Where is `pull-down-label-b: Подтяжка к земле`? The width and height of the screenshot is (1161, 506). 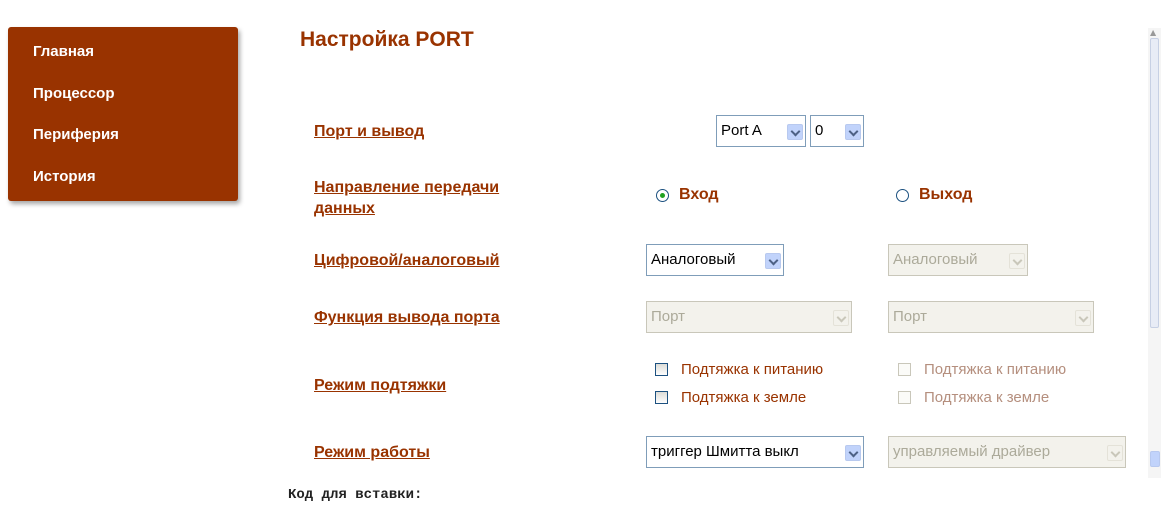
pull-down-label-b: Подтяжка к земле is located at coordinates (987, 397).